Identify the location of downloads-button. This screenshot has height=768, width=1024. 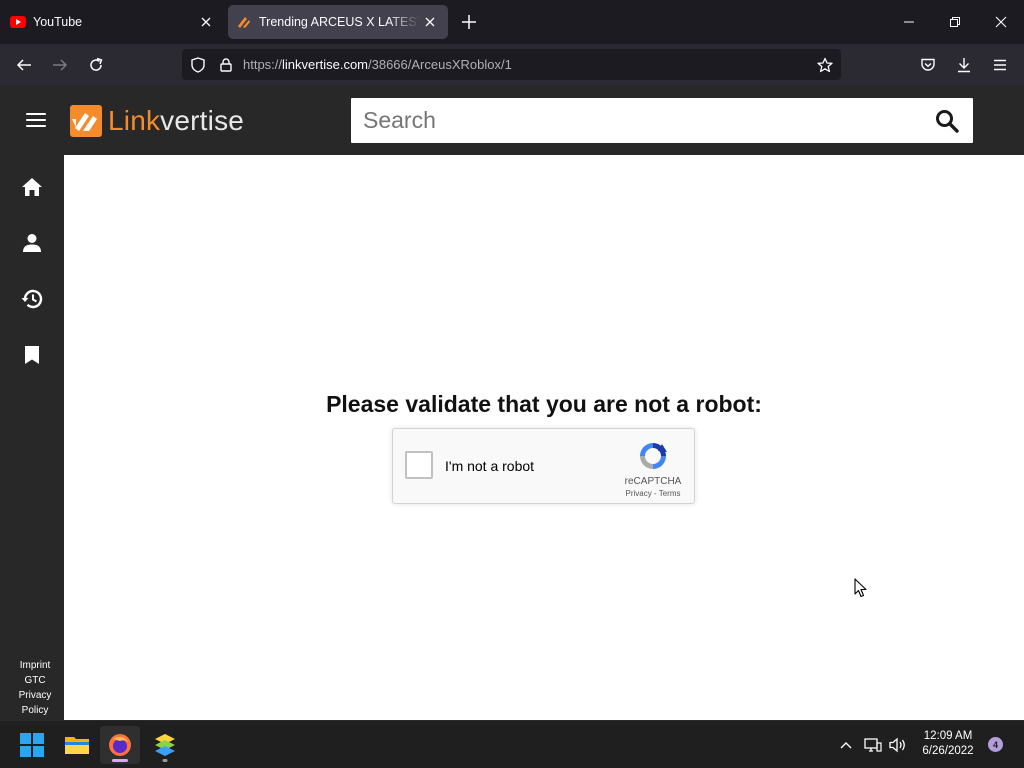
(964, 65).